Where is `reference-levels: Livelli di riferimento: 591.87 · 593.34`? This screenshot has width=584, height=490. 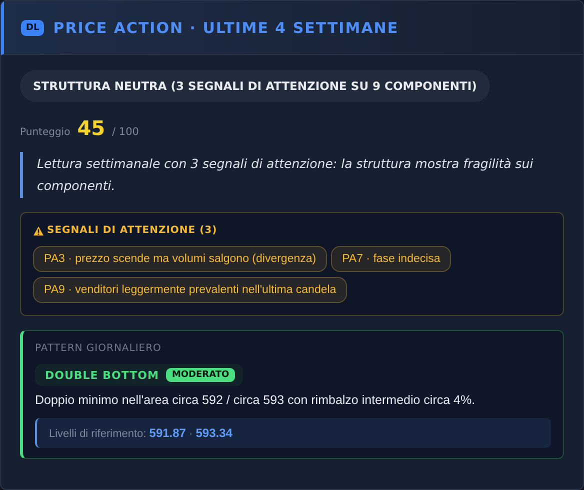 reference-levels: Livelli di riferimento: 591.87 · 593.34 is located at coordinates (293, 433).